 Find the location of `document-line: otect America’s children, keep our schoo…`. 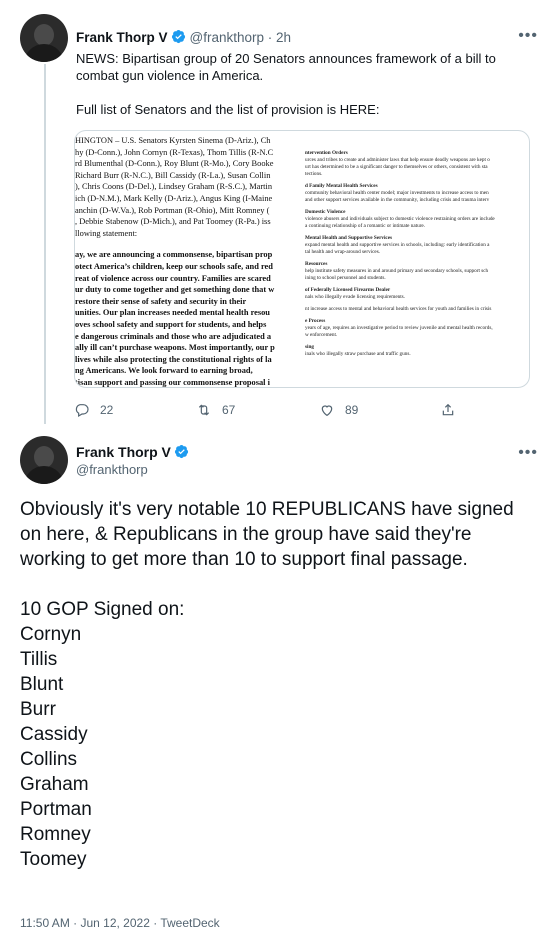

document-line: otect America’s children, keep our schoo… is located at coordinates (174, 266).